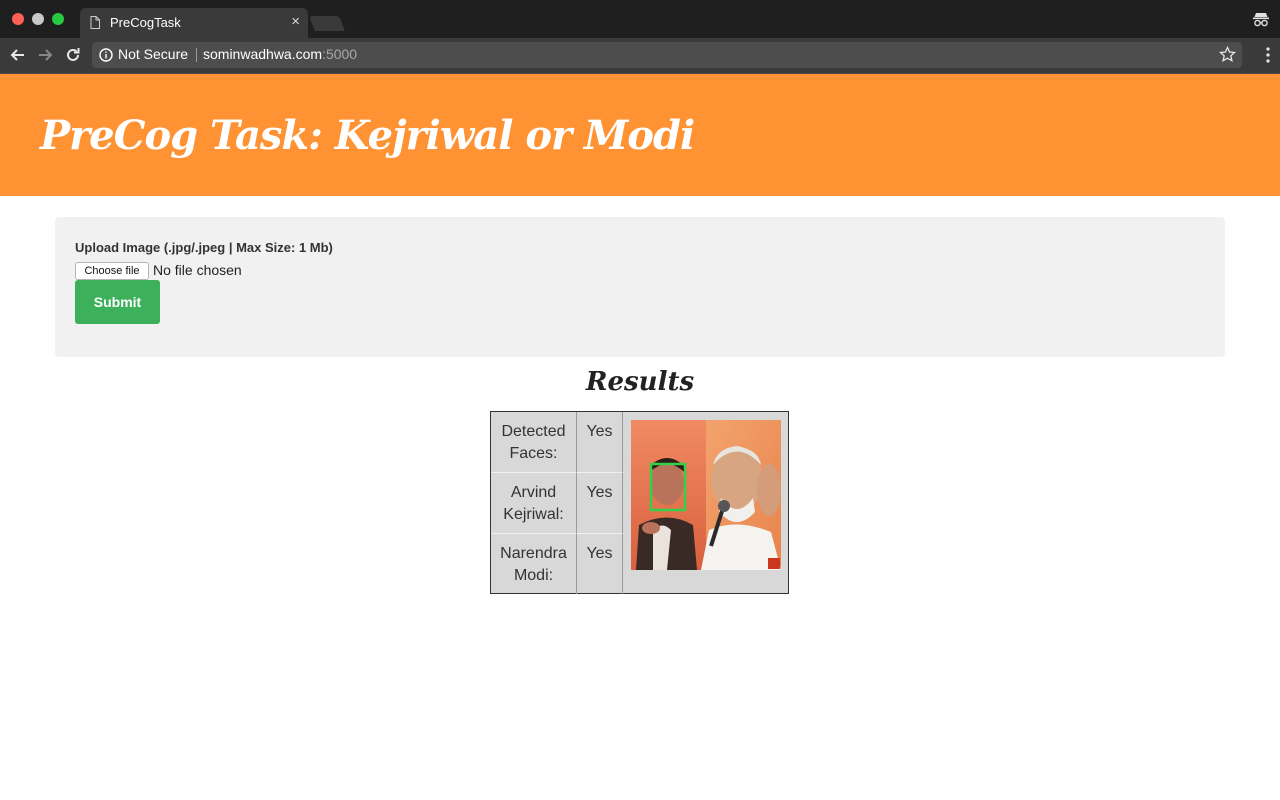 The width and height of the screenshot is (1280, 800). I want to click on kejriwal-value: Yes, so click(600, 503).